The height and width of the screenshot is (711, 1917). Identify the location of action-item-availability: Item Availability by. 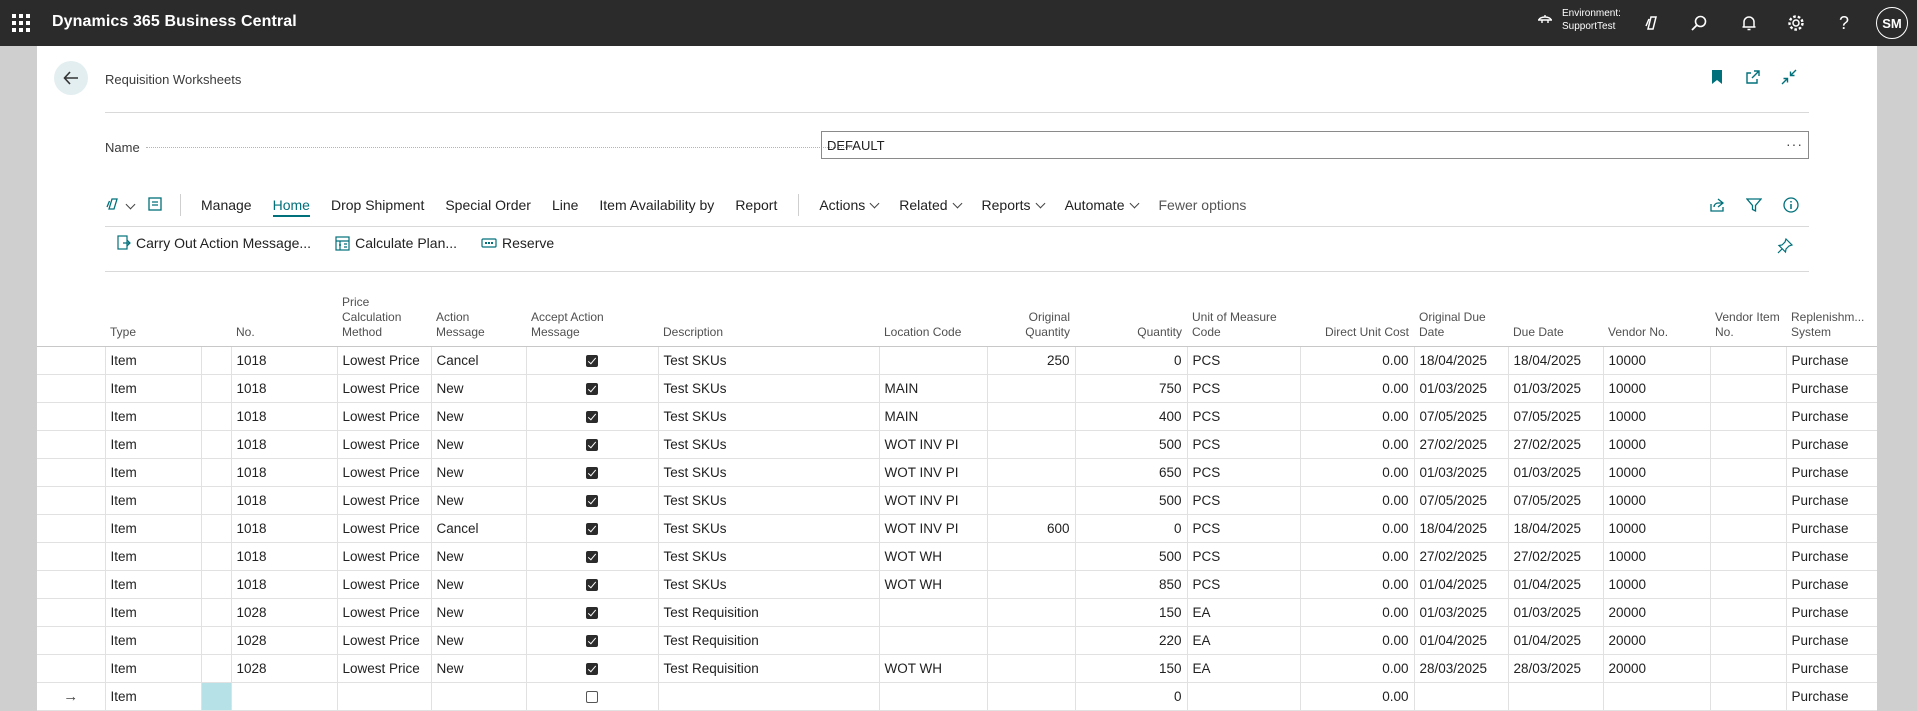
(656, 205).